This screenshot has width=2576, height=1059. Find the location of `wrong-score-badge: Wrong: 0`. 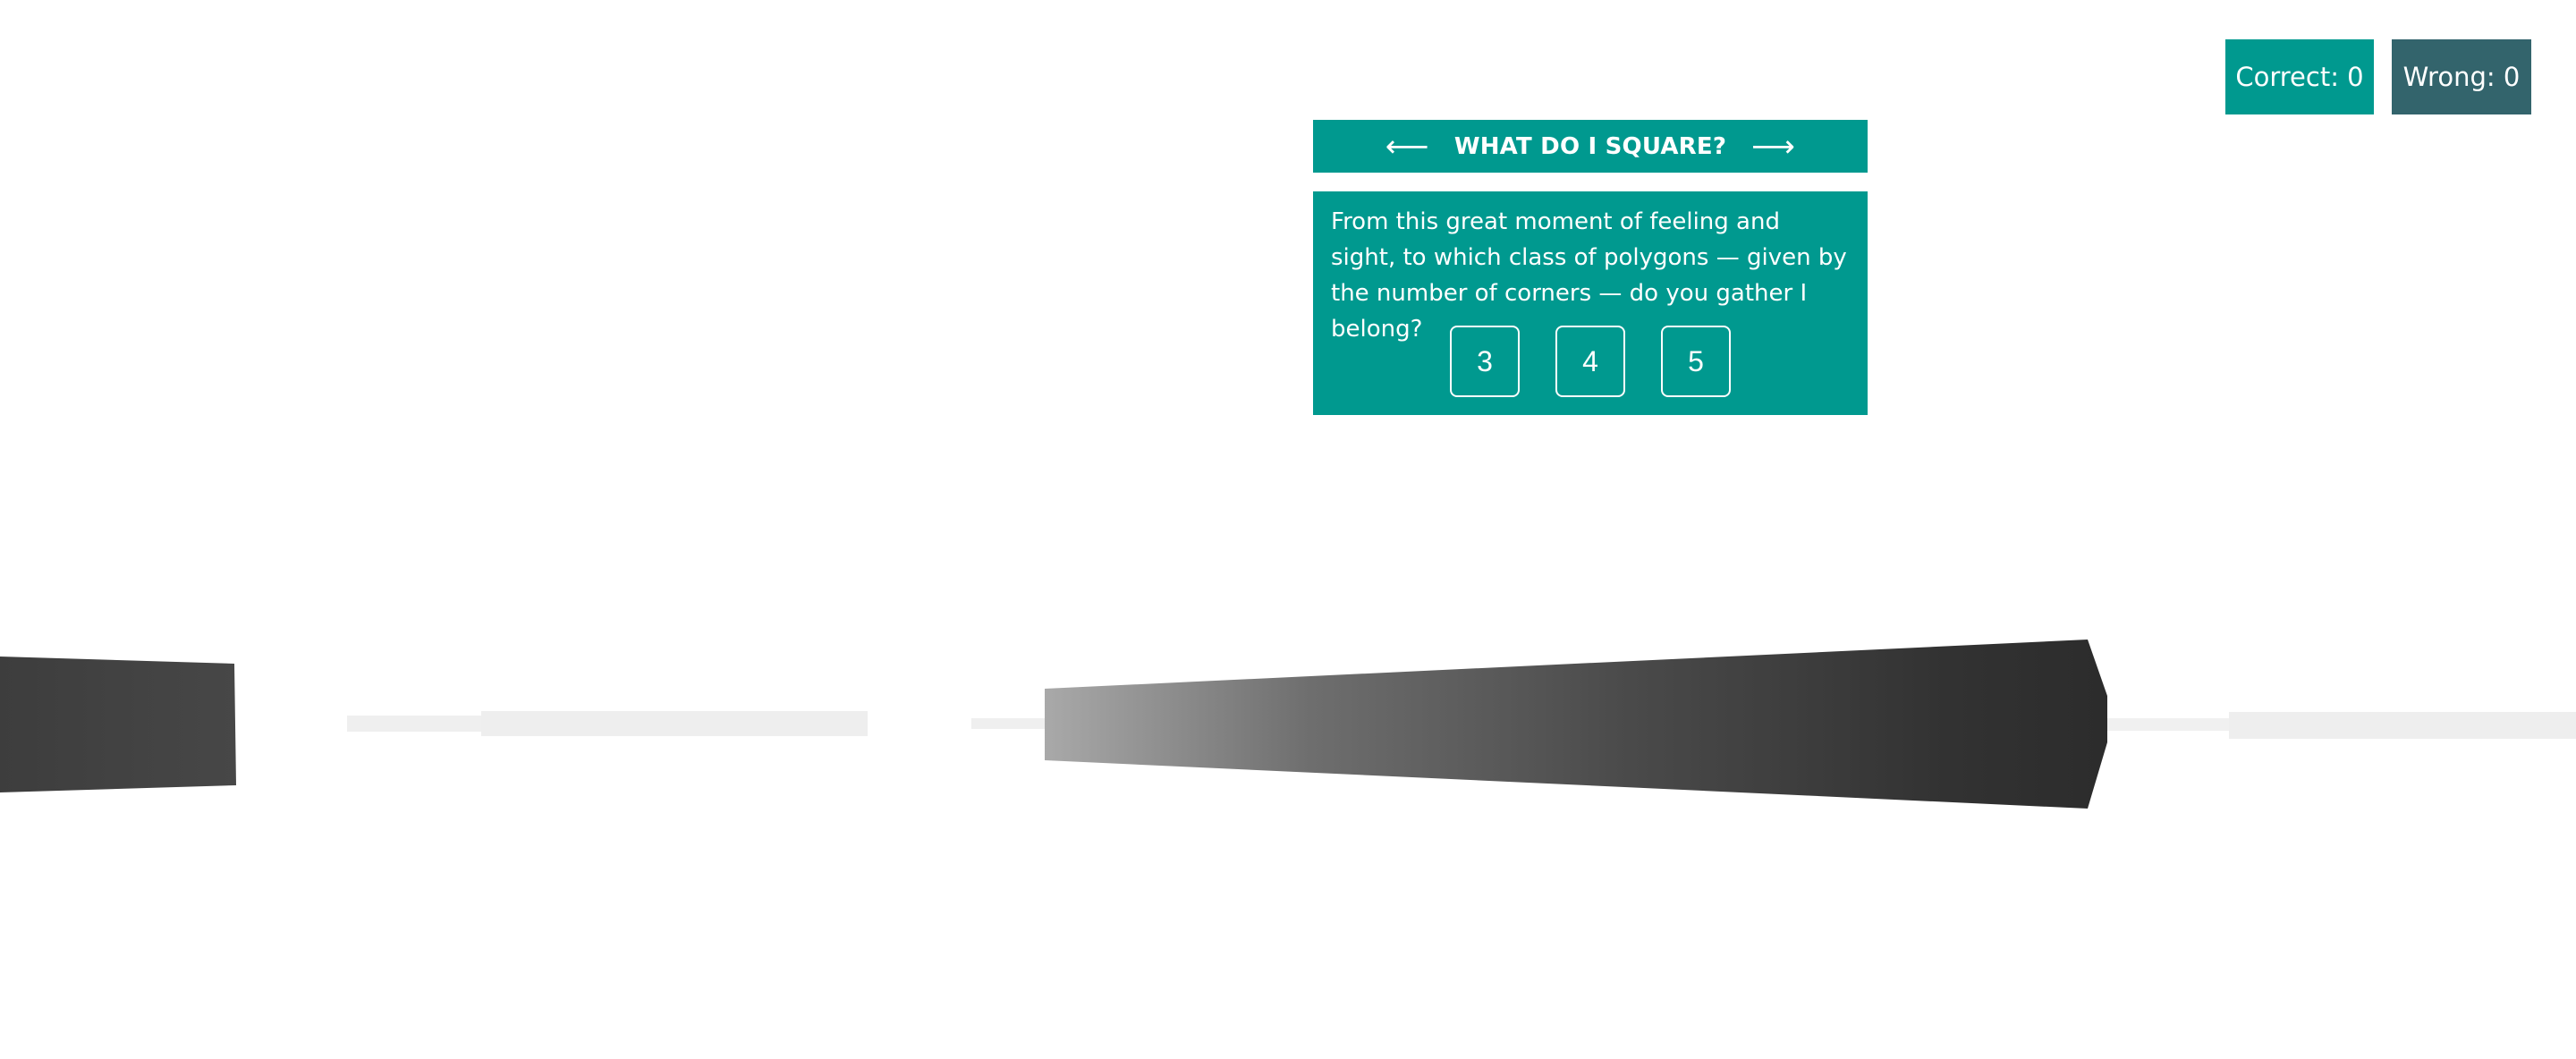

wrong-score-badge: Wrong: 0 is located at coordinates (2461, 76).